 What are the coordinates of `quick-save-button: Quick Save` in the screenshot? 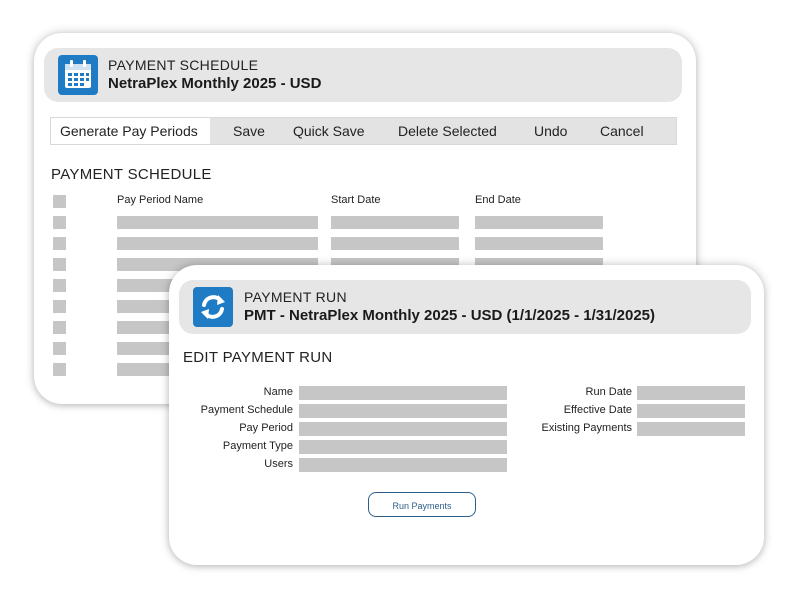 It's located at (329, 131).